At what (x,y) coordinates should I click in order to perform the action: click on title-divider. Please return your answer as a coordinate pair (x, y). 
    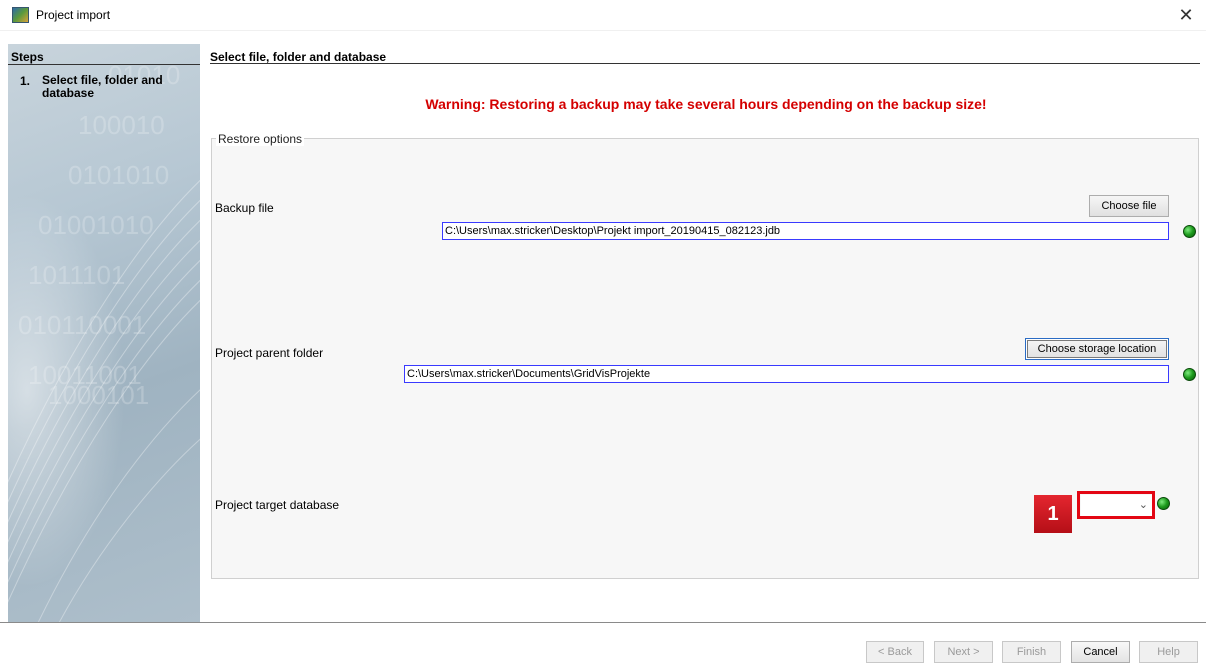
    Looking at the image, I should click on (705, 63).